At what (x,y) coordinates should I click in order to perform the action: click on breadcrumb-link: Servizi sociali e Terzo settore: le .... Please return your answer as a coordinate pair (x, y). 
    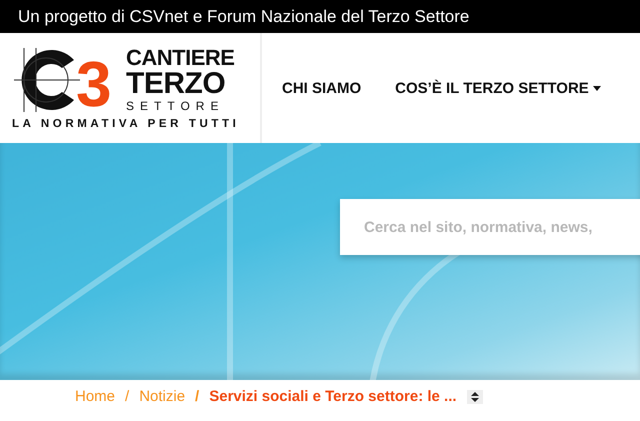
    Looking at the image, I should click on (333, 396).